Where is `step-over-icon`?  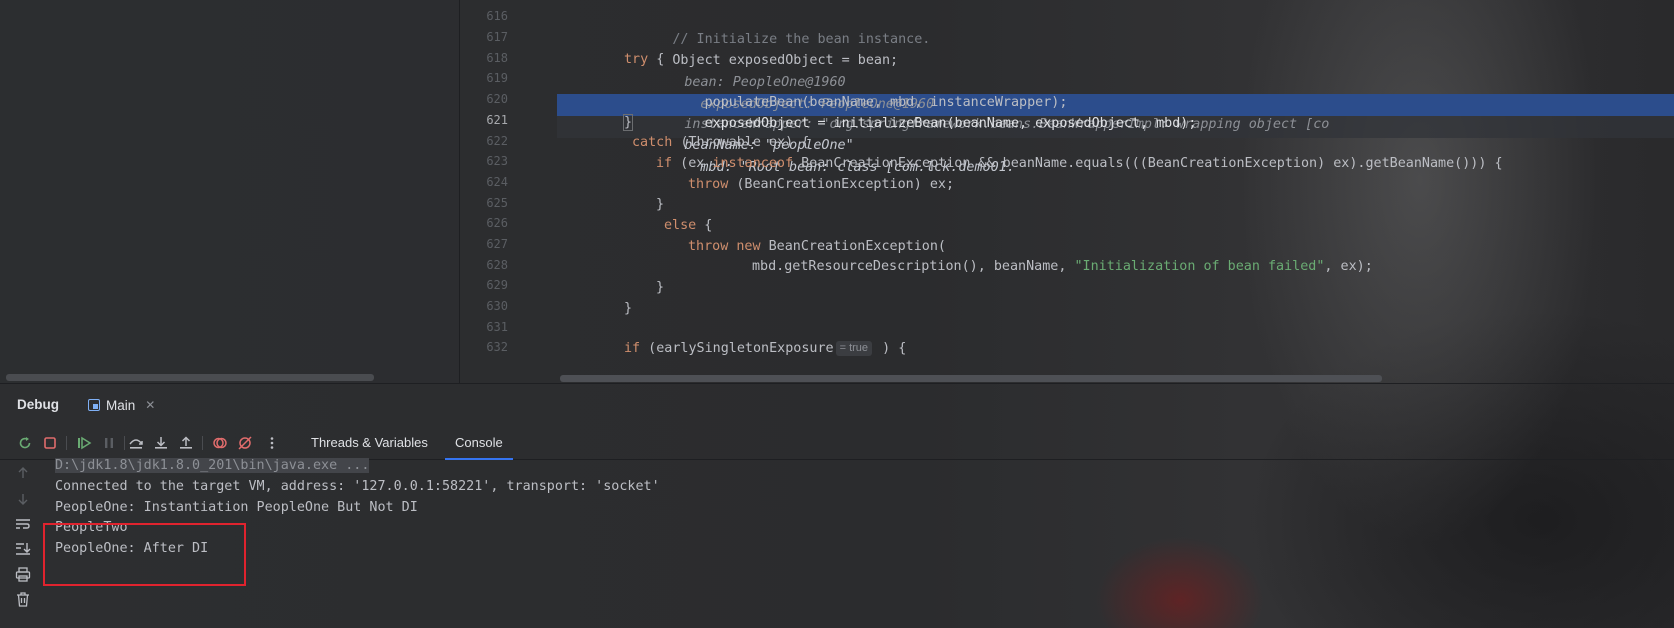
step-over-icon is located at coordinates (136, 443).